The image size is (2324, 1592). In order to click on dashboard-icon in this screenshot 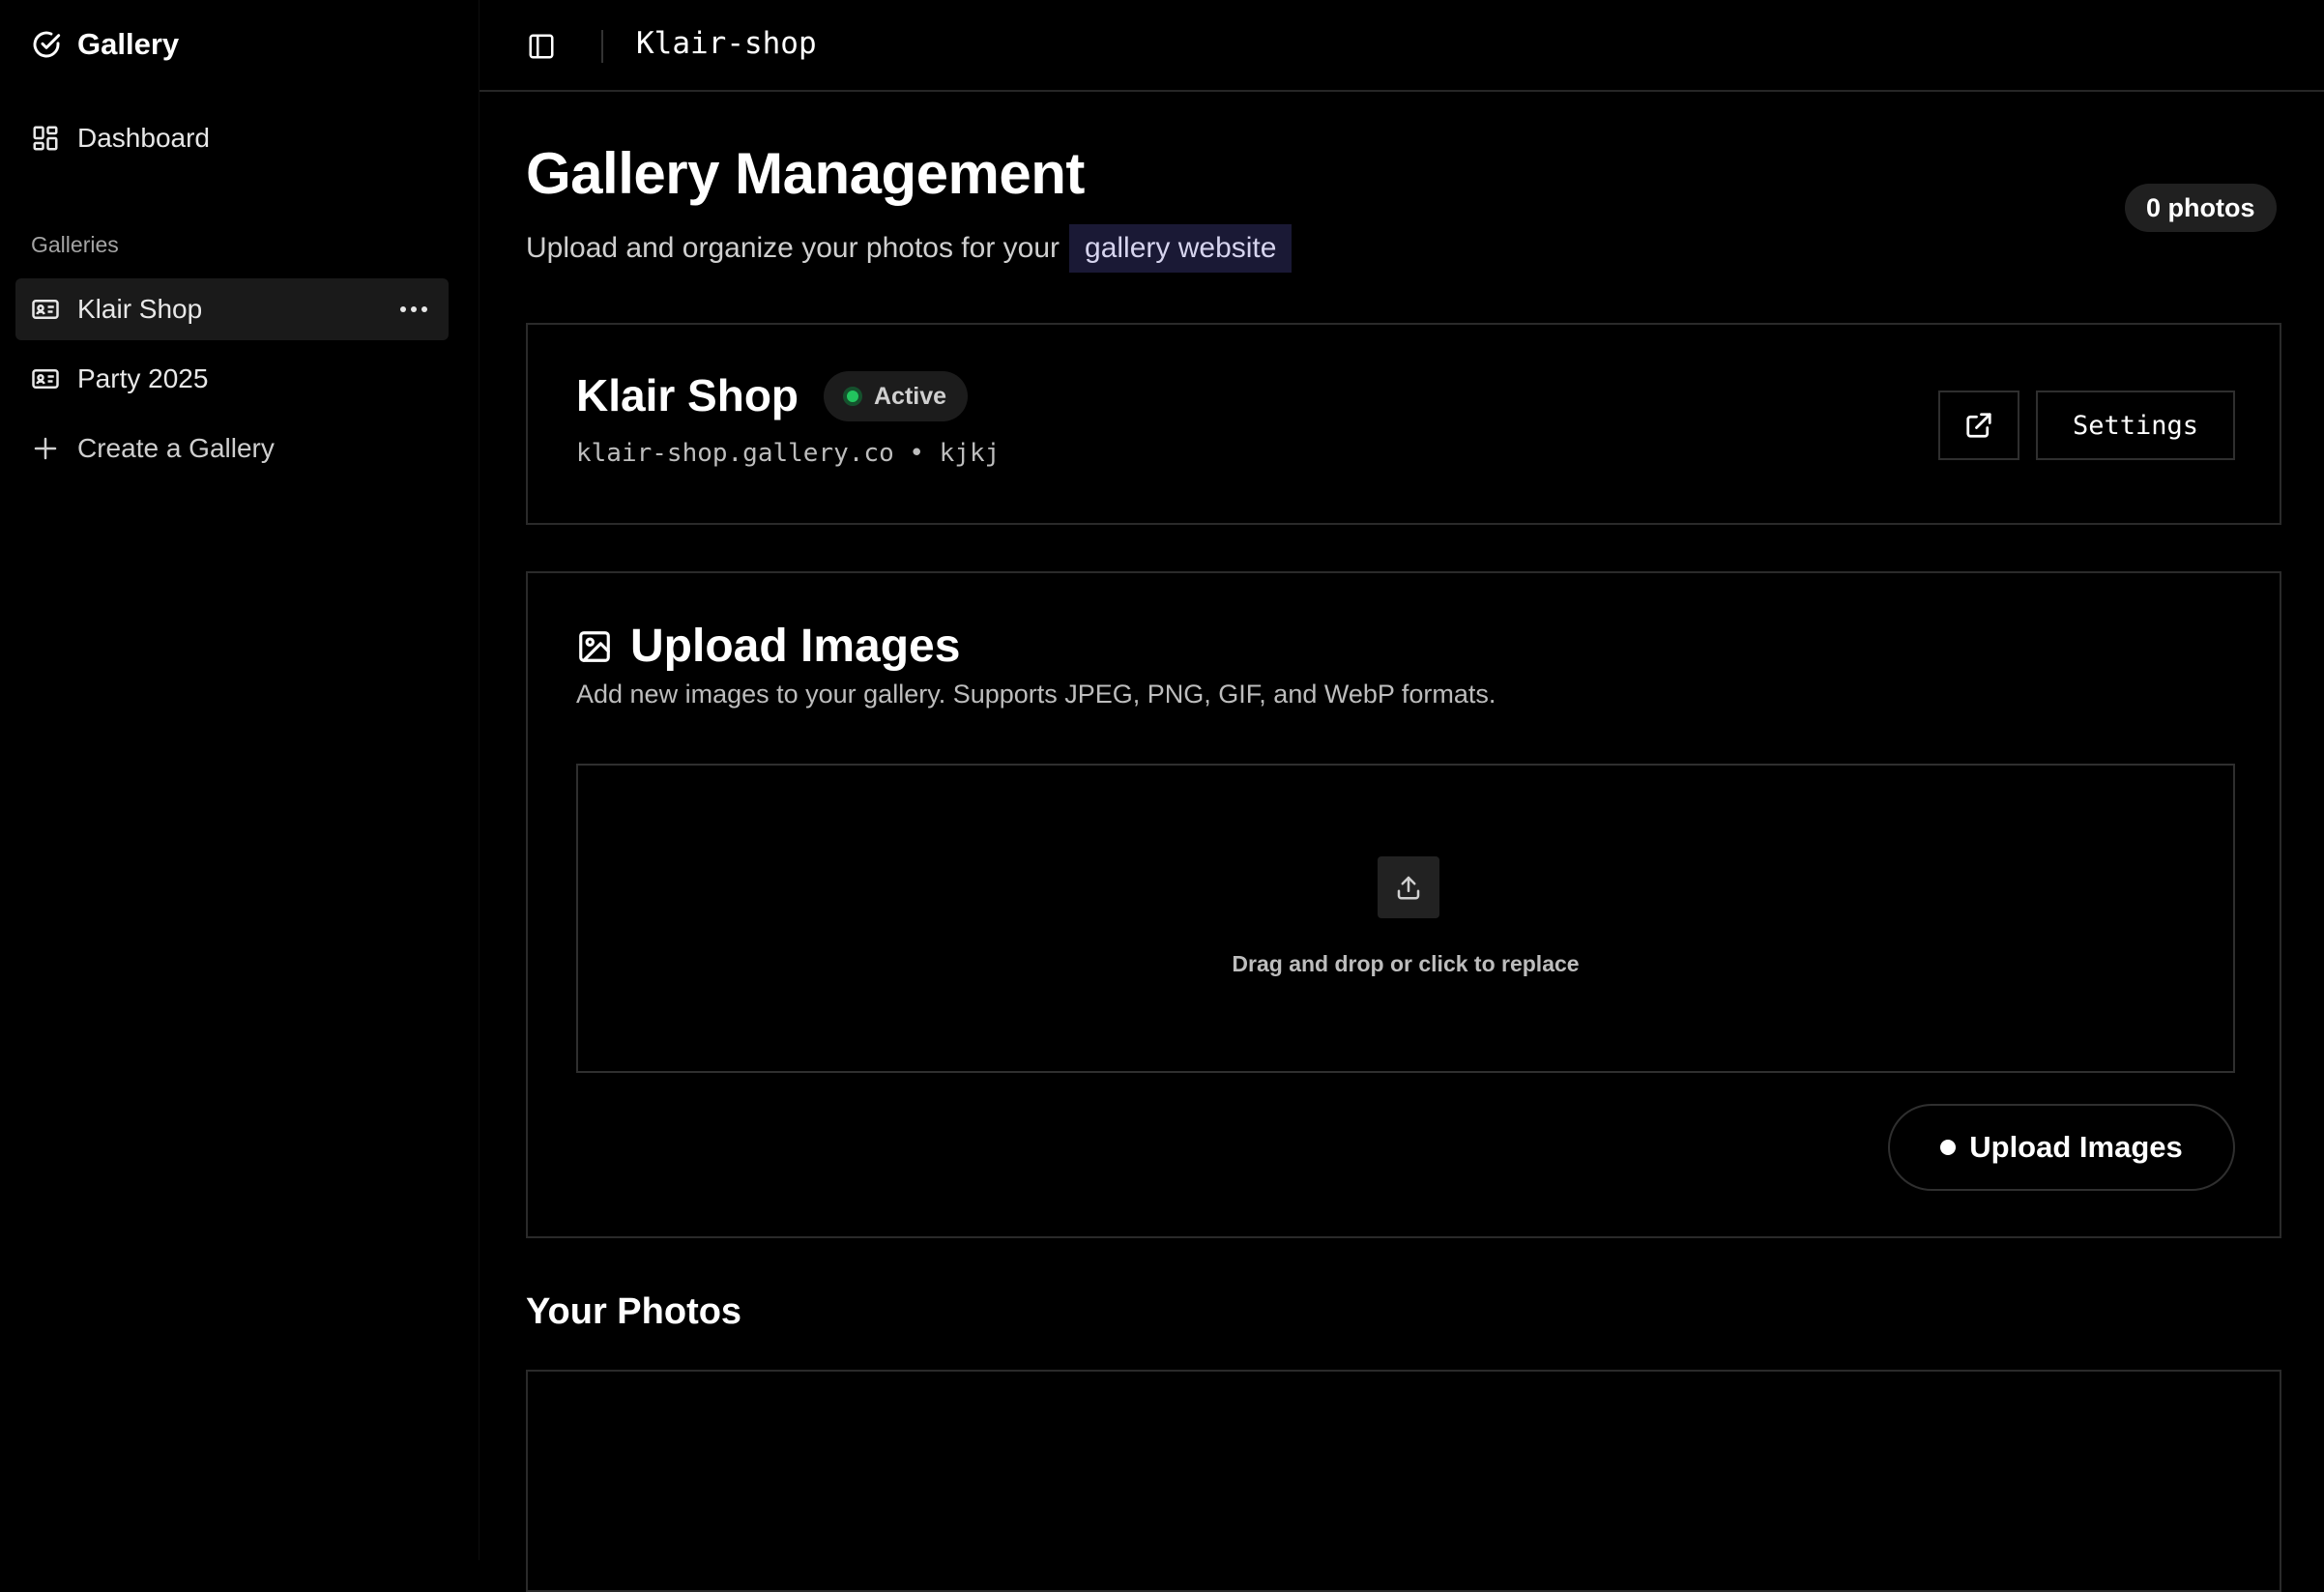, I will do `click(45, 138)`.